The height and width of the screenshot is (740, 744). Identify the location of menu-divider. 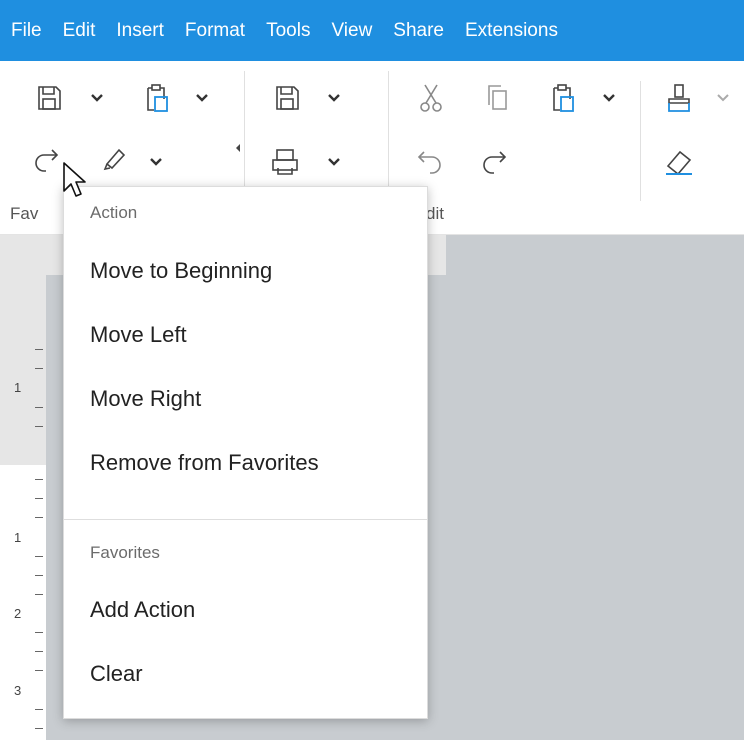
(245, 519).